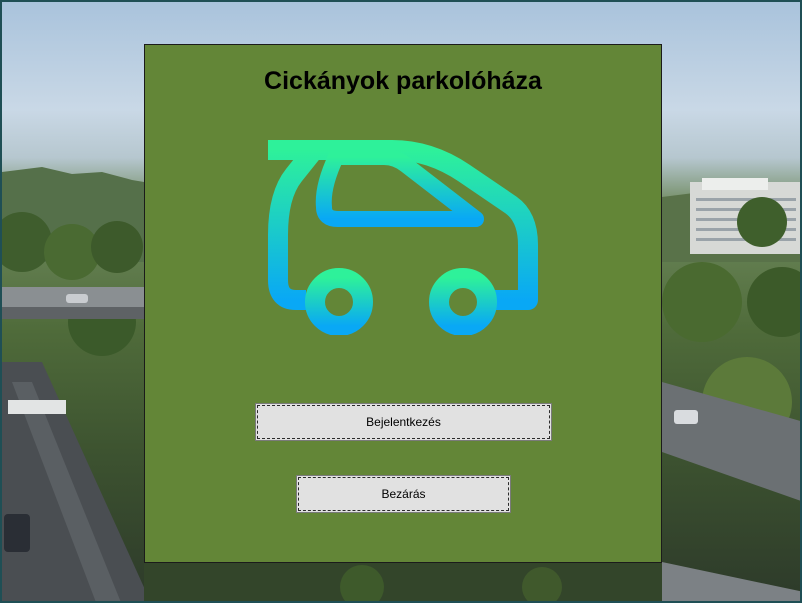 This screenshot has height=603, width=802. What do you see at coordinates (403, 237) in the screenshot?
I see `car-icon` at bounding box center [403, 237].